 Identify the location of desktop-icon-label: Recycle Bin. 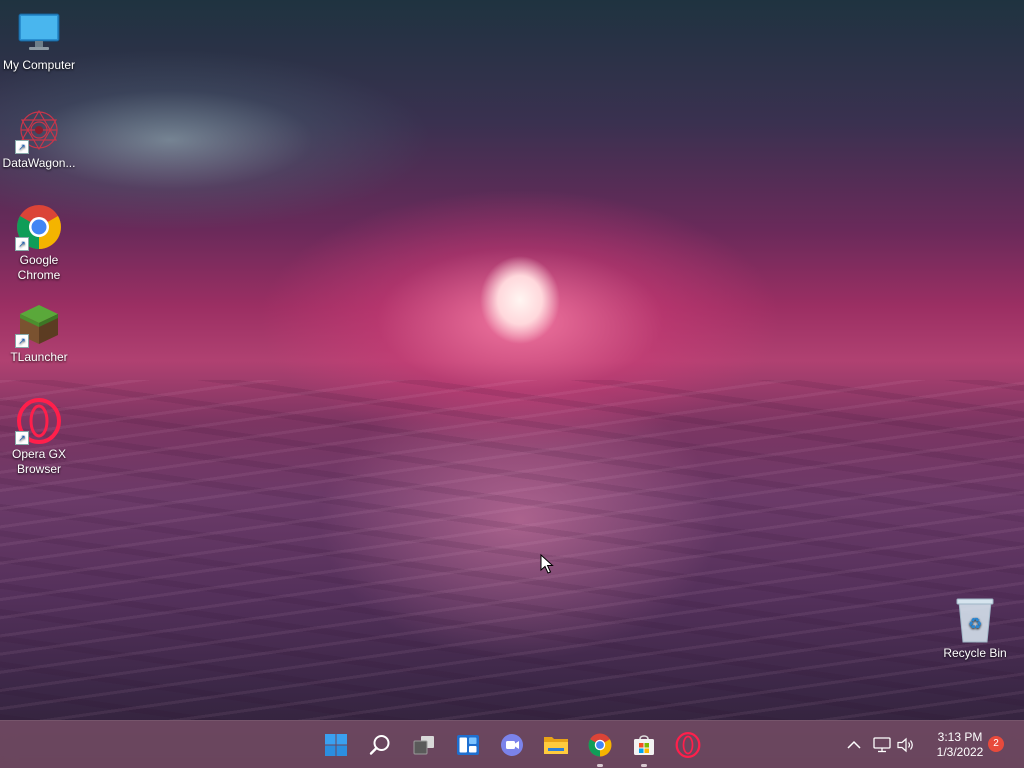
(975, 653).